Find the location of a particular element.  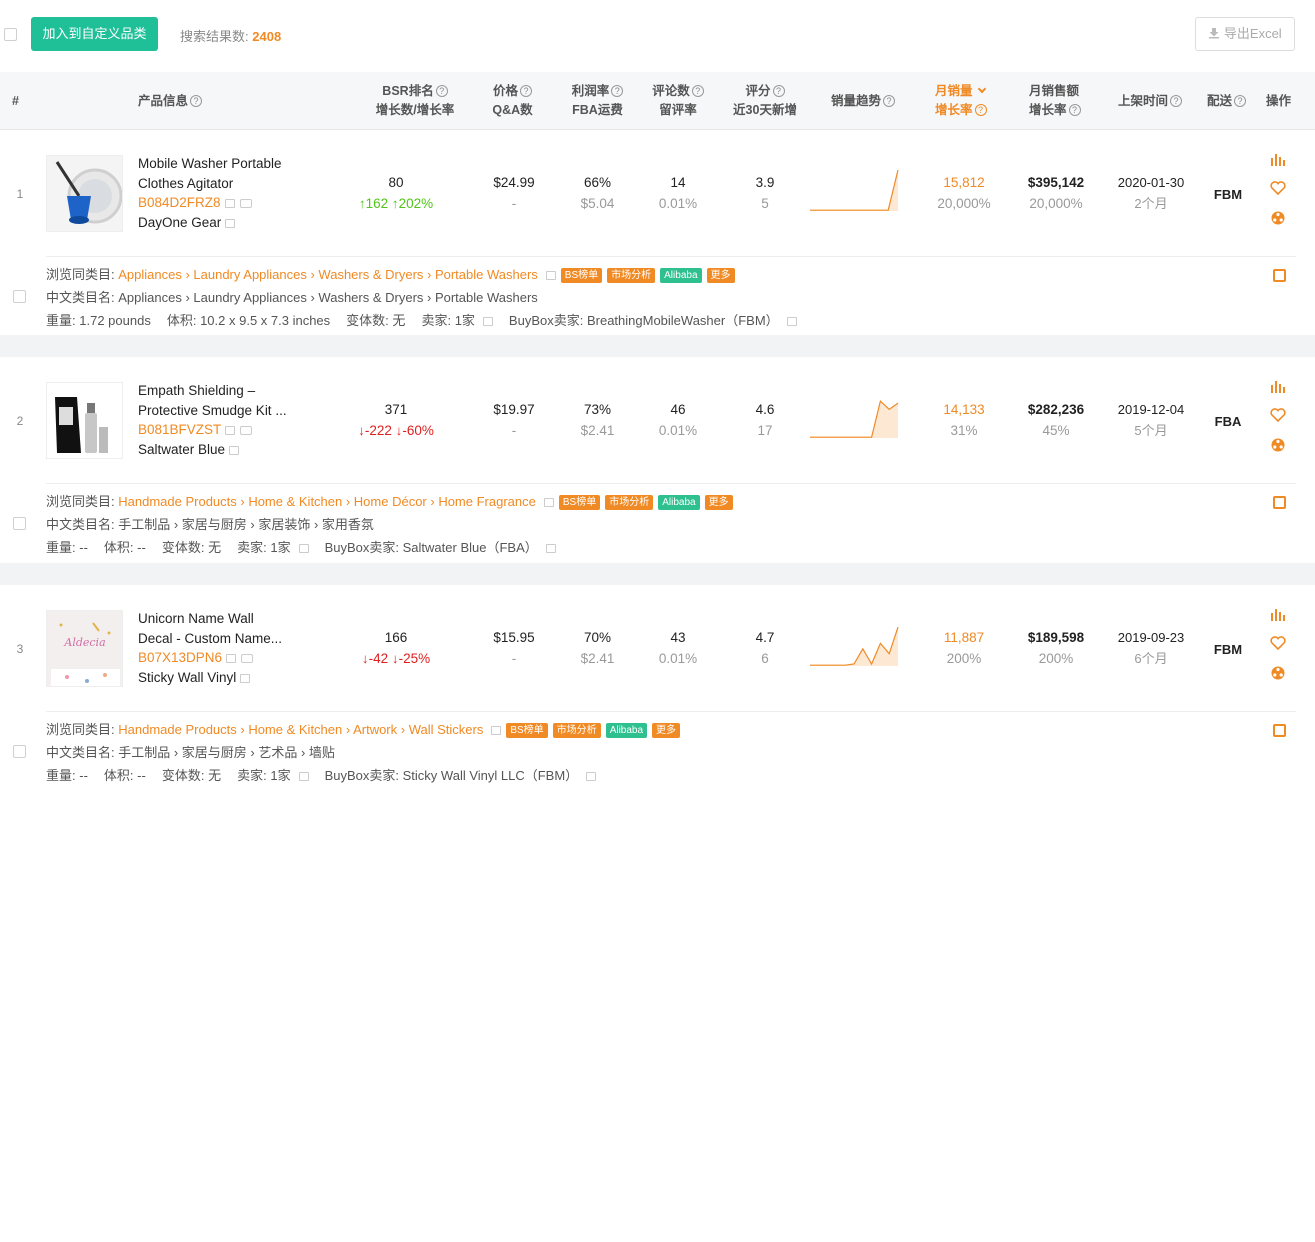

col-price: 价格? Q&A数 is located at coordinates (512, 101).